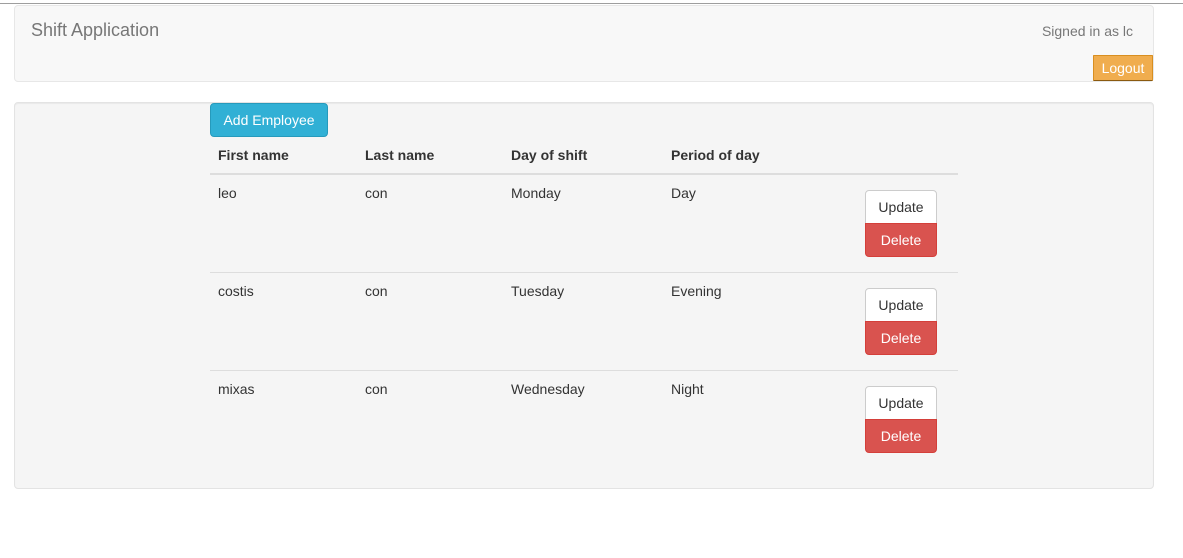 The image size is (1183, 558). What do you see at coordinates (236, 291) in the screenshot?
I see `cell-first-name: costis` at bounding box center [236, 291].